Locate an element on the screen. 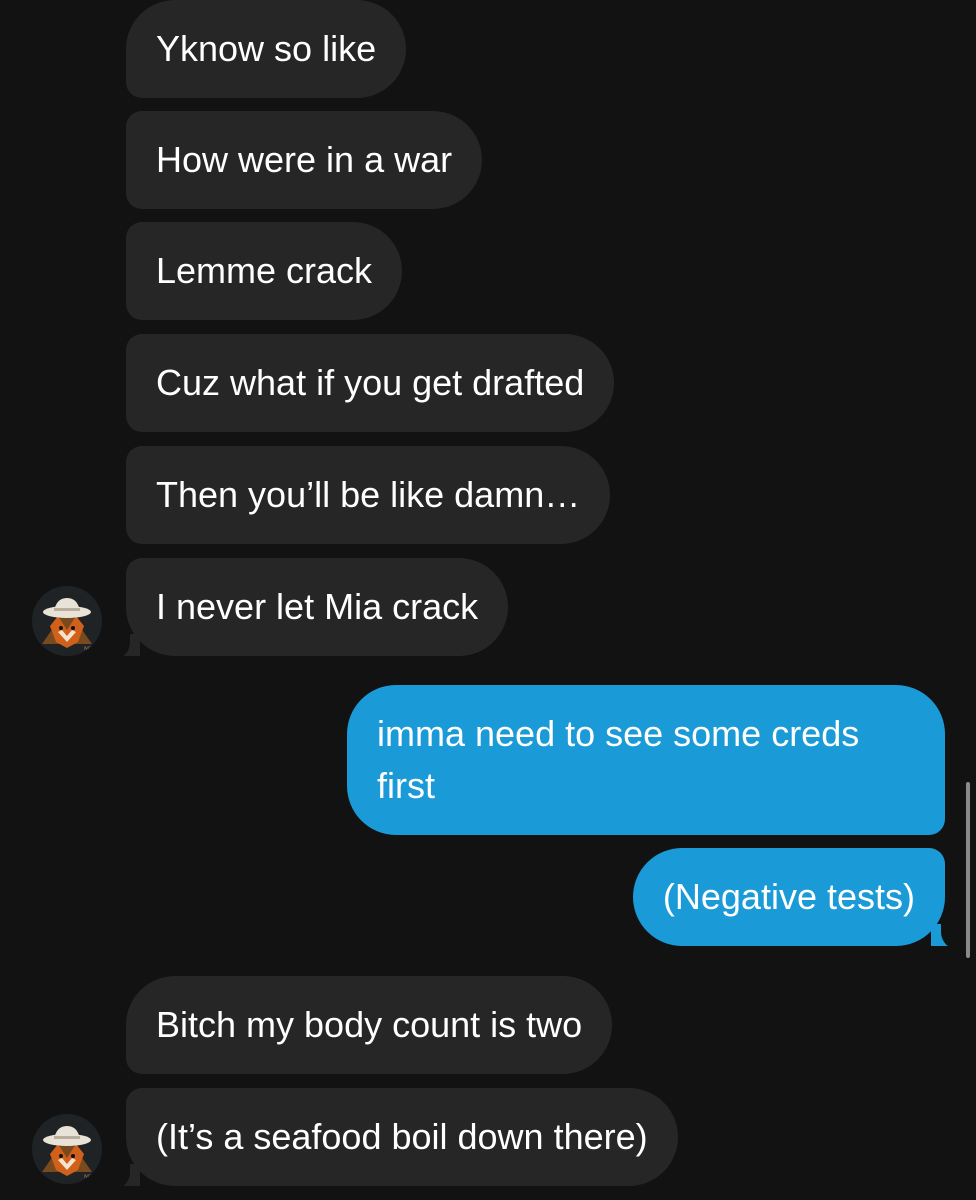 This screenshot has height=1200, width=976. message-bubble-incoming: Yknow so like is located at coordinates (266, 49).